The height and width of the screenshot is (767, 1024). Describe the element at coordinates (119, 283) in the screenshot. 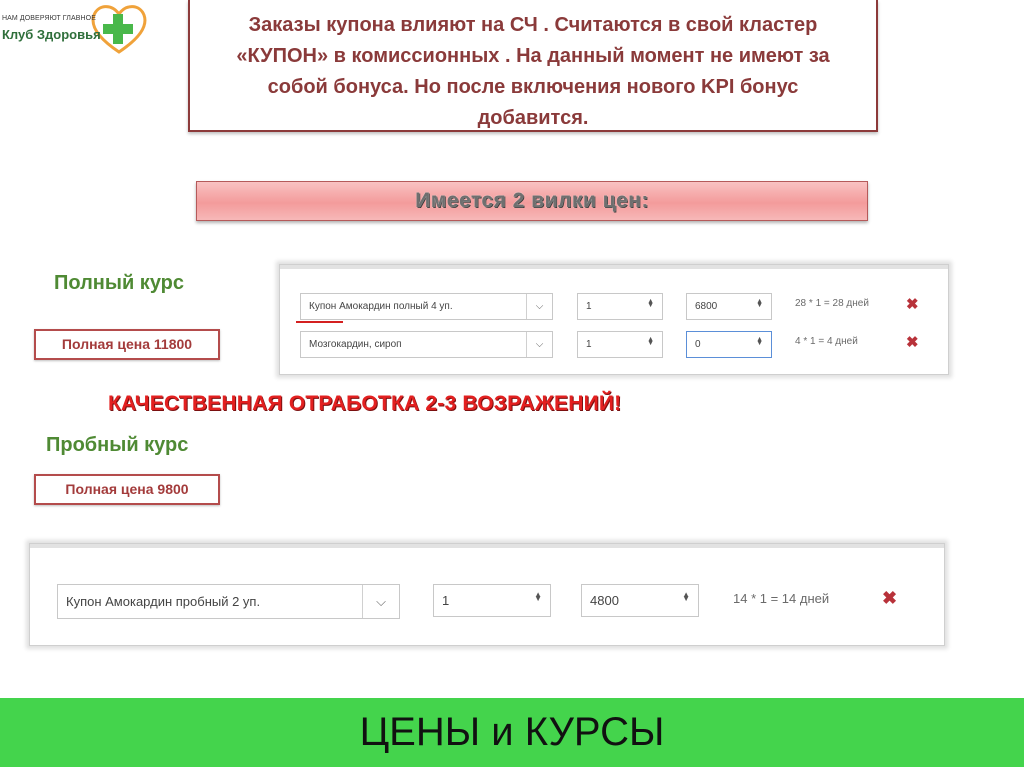

I see `full-course-label: Полный курс` at that location.